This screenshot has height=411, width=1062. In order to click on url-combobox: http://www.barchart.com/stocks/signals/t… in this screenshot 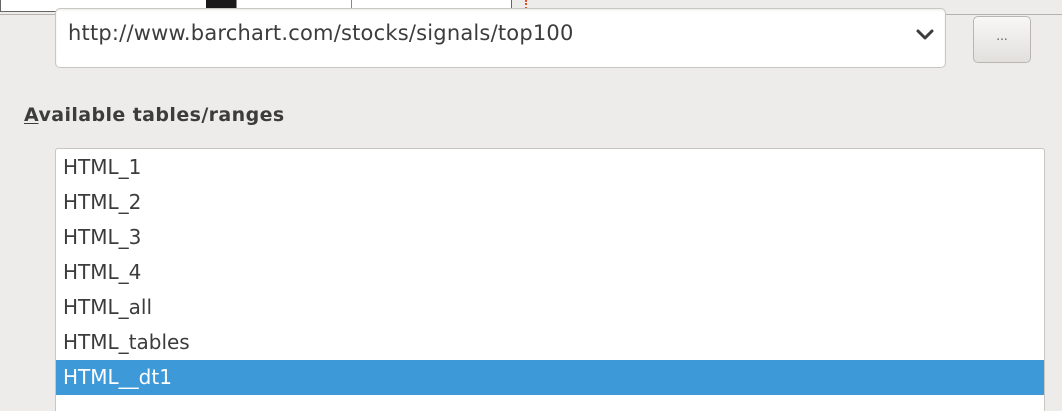, I will do `click(500, 38)`.